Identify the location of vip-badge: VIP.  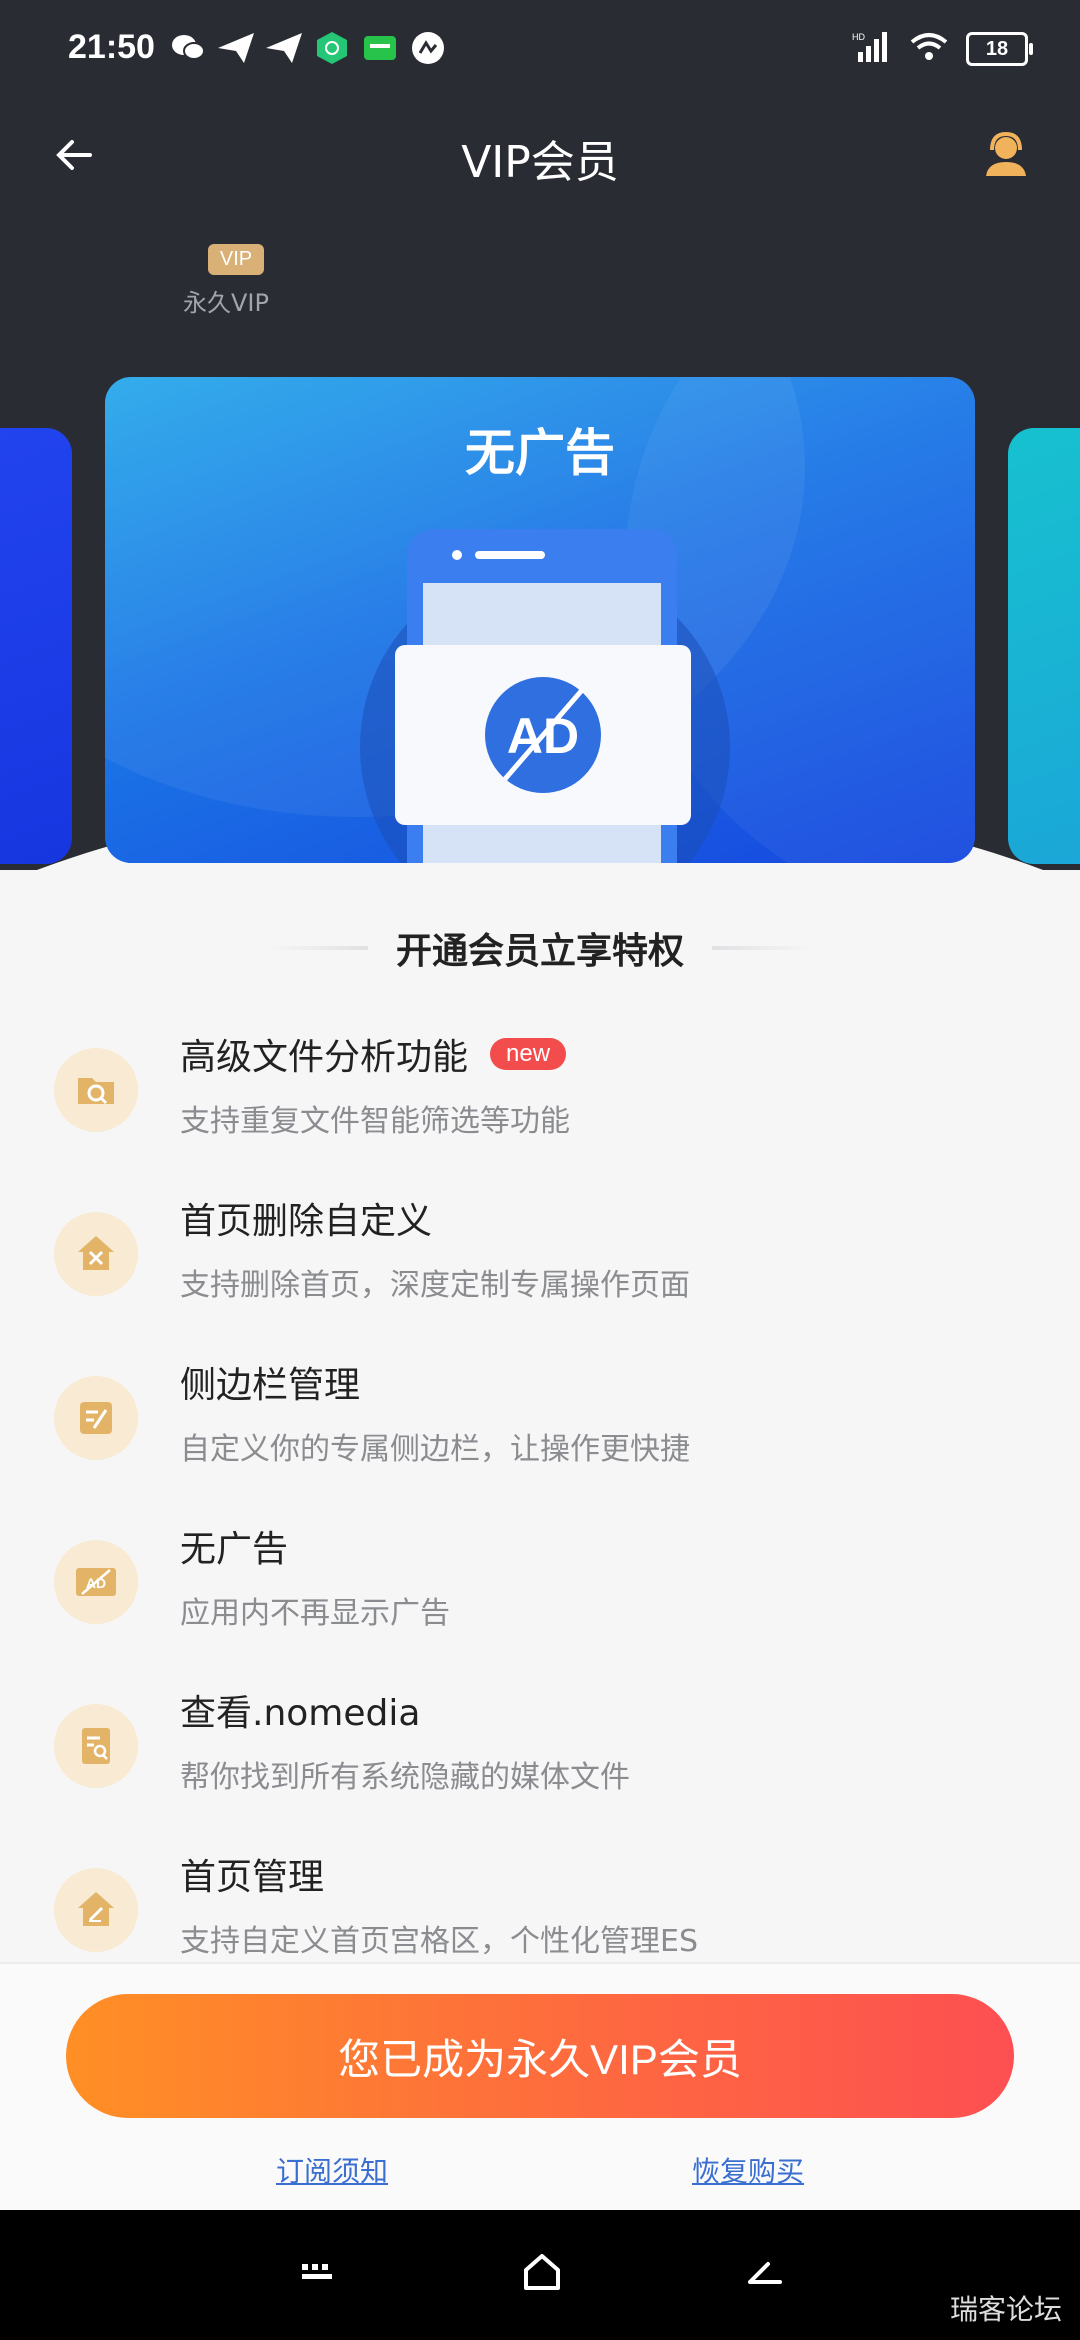
(236, 259).